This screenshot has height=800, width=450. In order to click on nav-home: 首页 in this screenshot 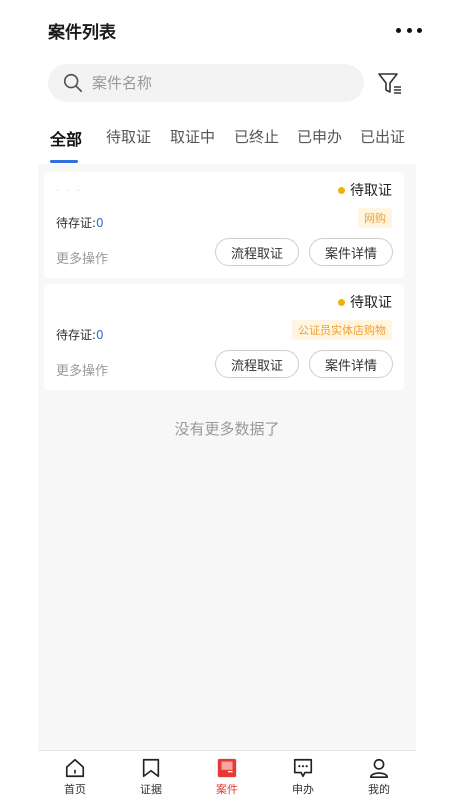, I will do `click(75, 777)`.